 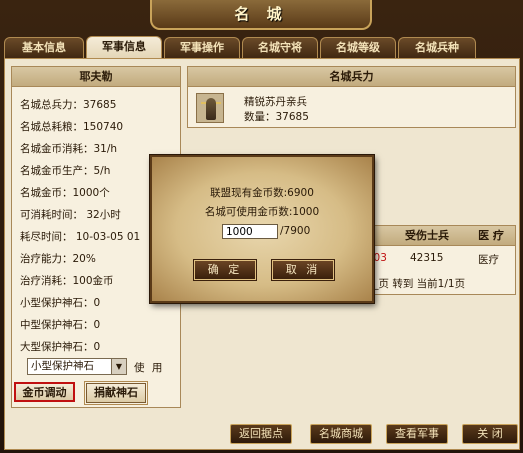 I want to click on city-shop-button: 名城商城, so click(x=341, y=434).